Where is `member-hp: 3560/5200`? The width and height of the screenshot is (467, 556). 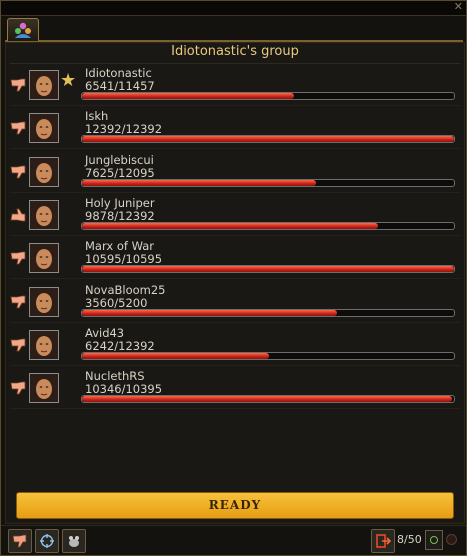 member-hp: 3560/5200 is located at coordinates (116, 302).